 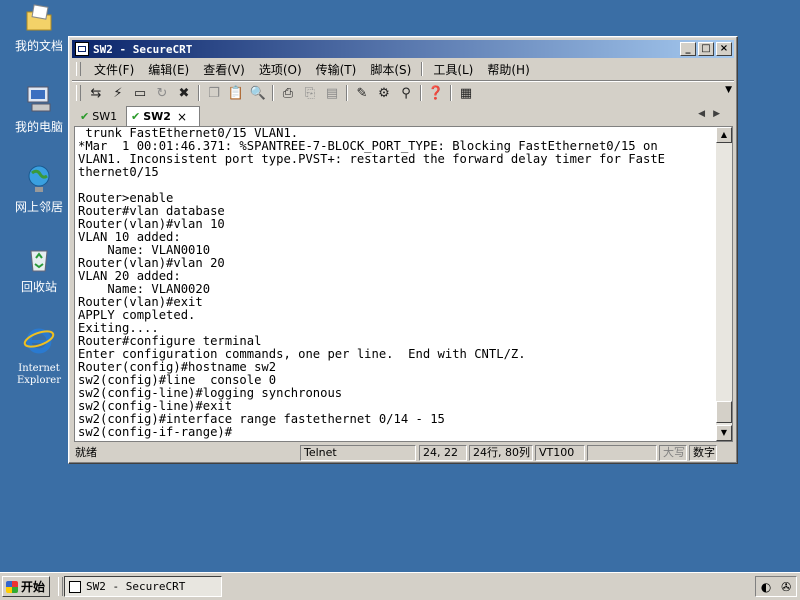 I want to click on tab-sw2: ✔ SW2 ×, so click(x=163, y=116).